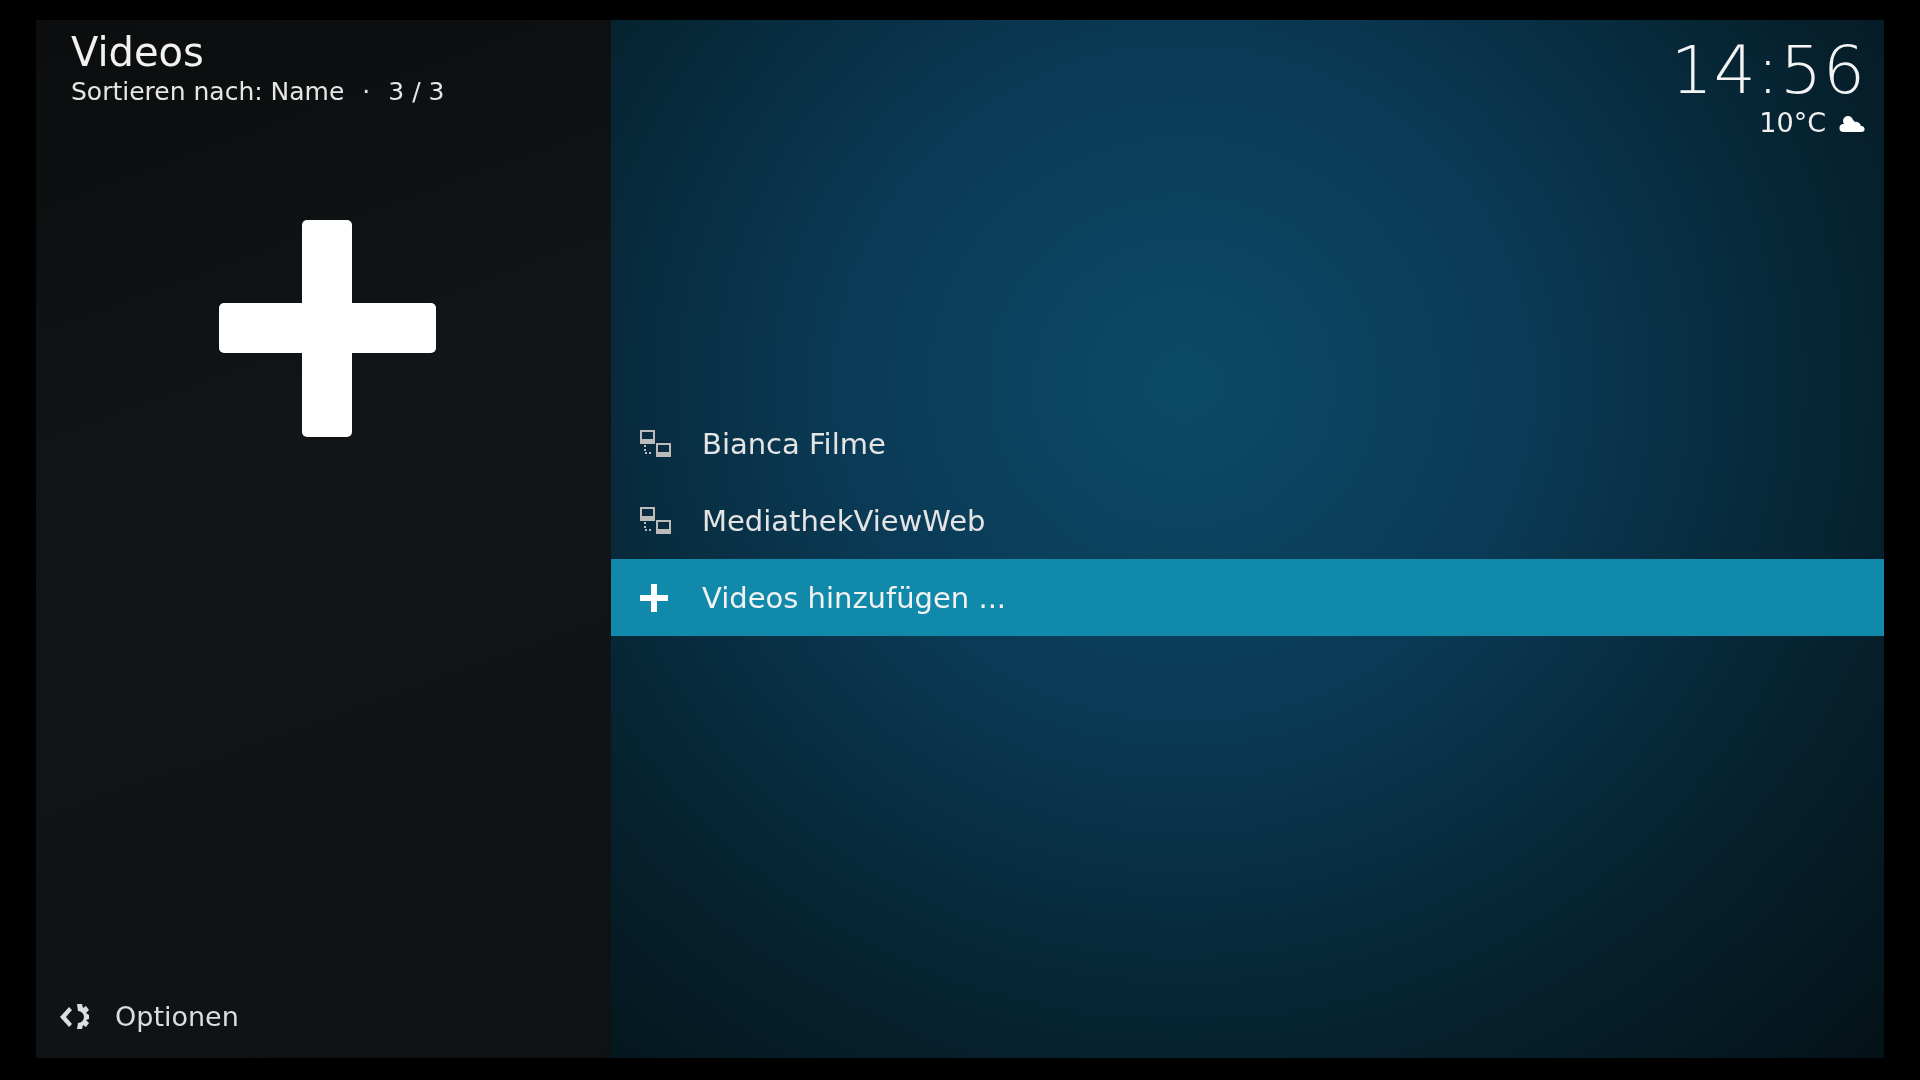 The image size is (1920, 1080). Describe the element at coordinates (1768, 71) in the screenshot. I see `clock-time: 14:56` at that location.